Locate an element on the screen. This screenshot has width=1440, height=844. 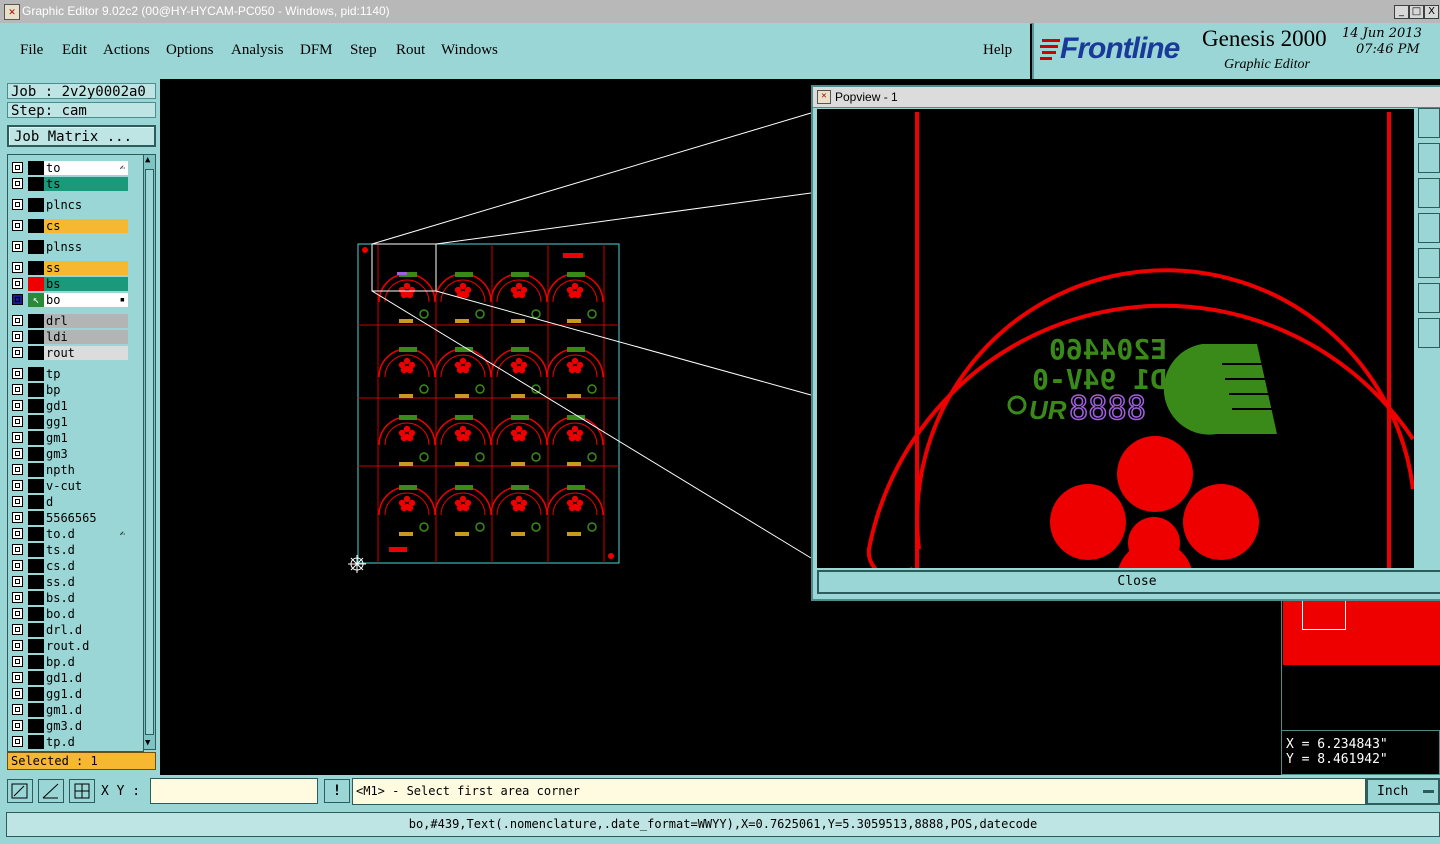
scroll-thumb is located at coordinates (149, 452).